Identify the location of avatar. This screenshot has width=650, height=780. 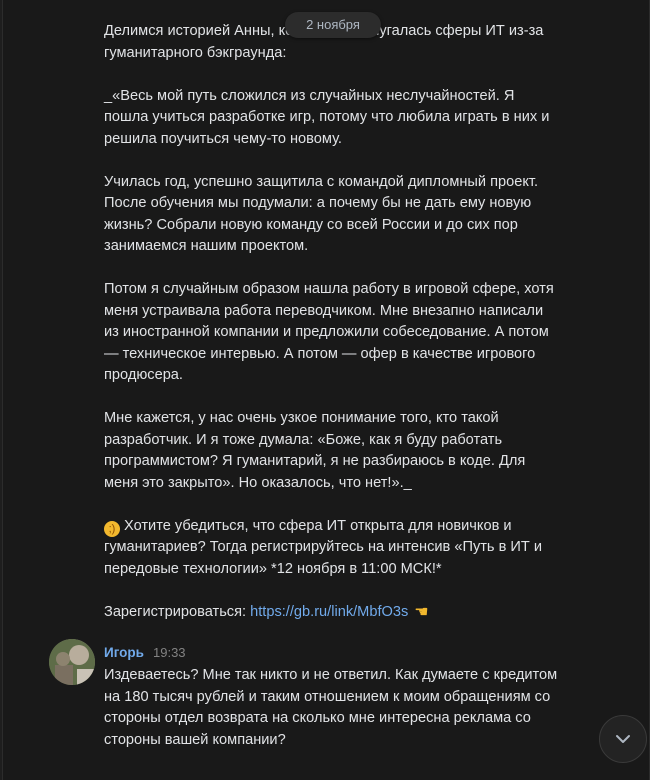
(72, 662).